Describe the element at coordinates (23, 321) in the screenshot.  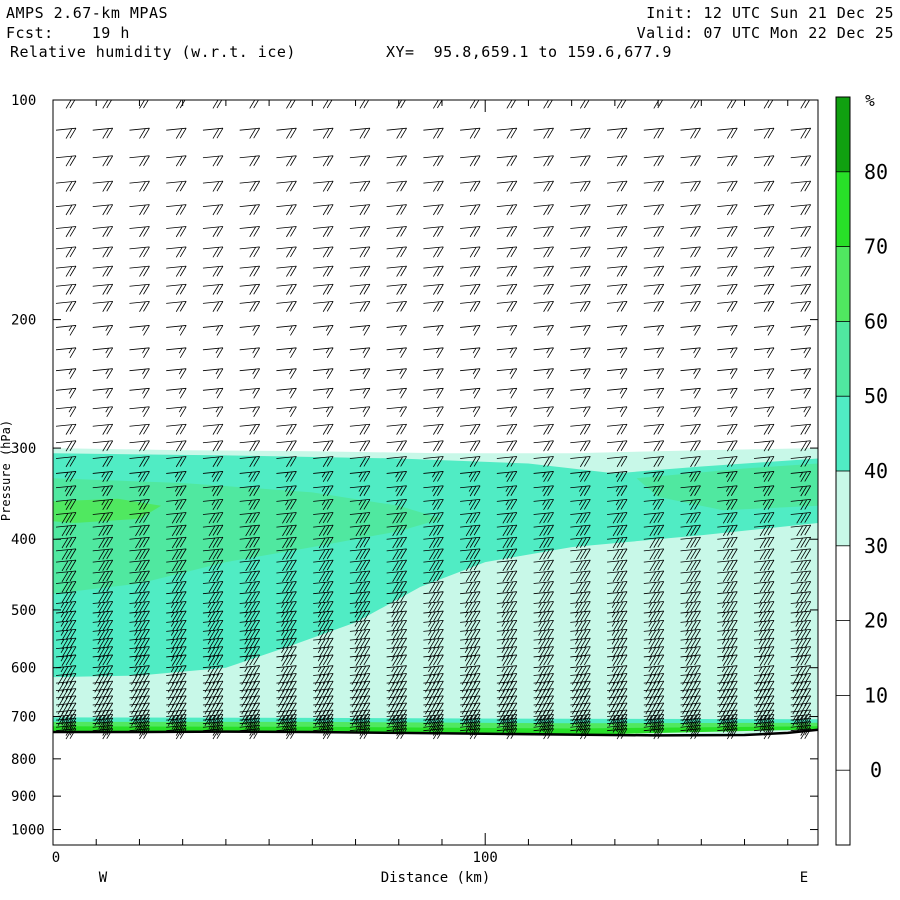
I see `y-tick-label: 200` at that location.